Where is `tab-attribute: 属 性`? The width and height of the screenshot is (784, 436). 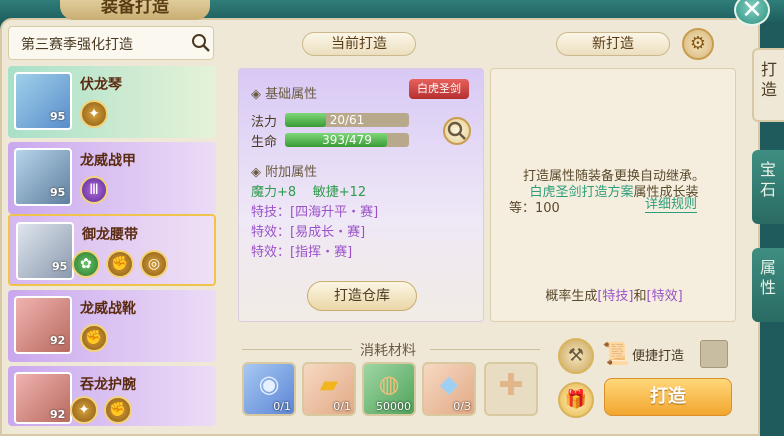 tab-attribute: 属 性 is located at coordinates (768, 285).